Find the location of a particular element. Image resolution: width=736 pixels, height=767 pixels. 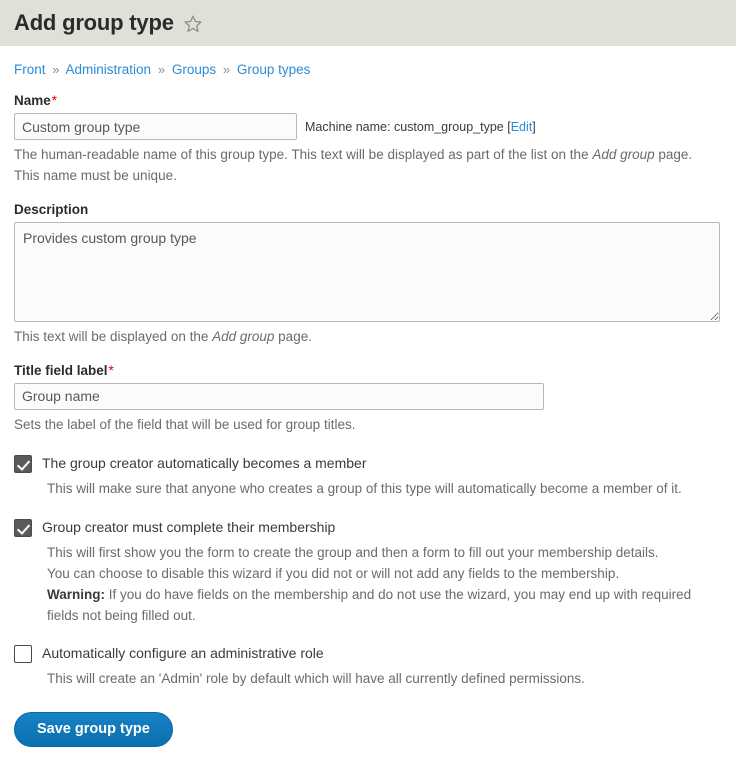

title-field-label-input is located at coordinates (279, 396).